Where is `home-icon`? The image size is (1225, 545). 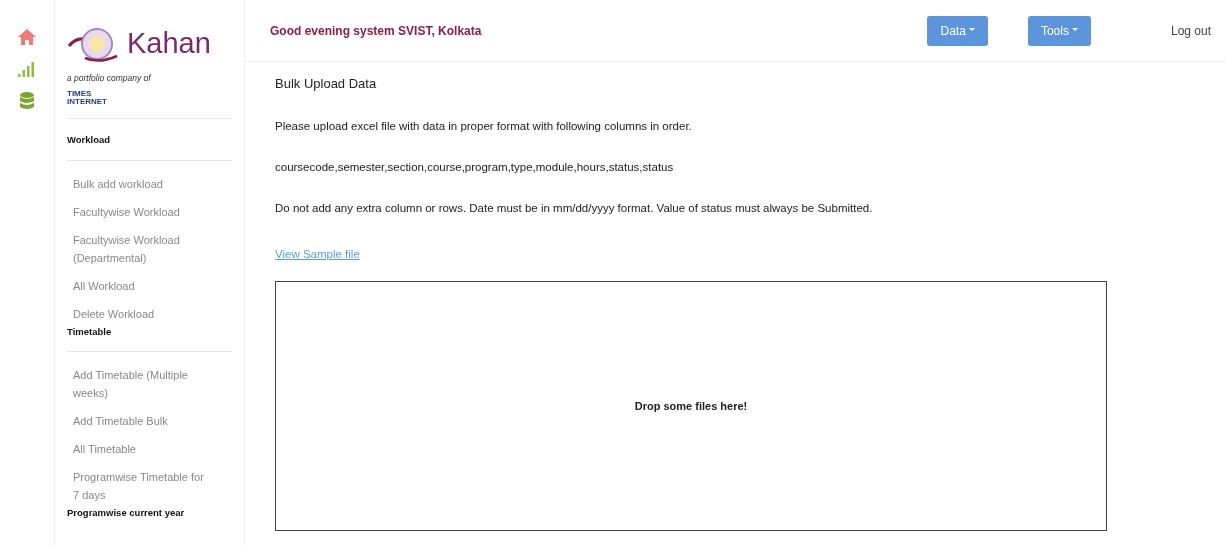
home-icon is located at coordinates (27, 37).